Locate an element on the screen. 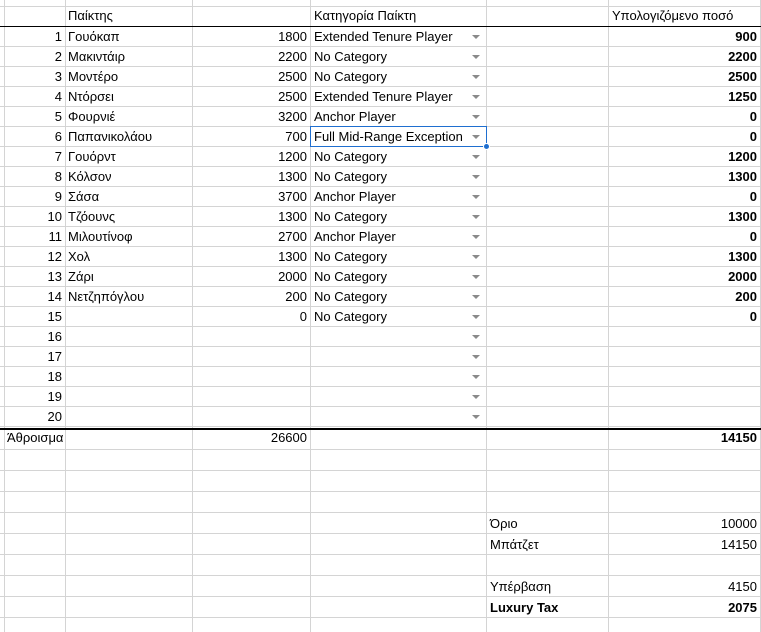 The image size is (761, 632). row-number: 19 is located at coordinates (34, 397).